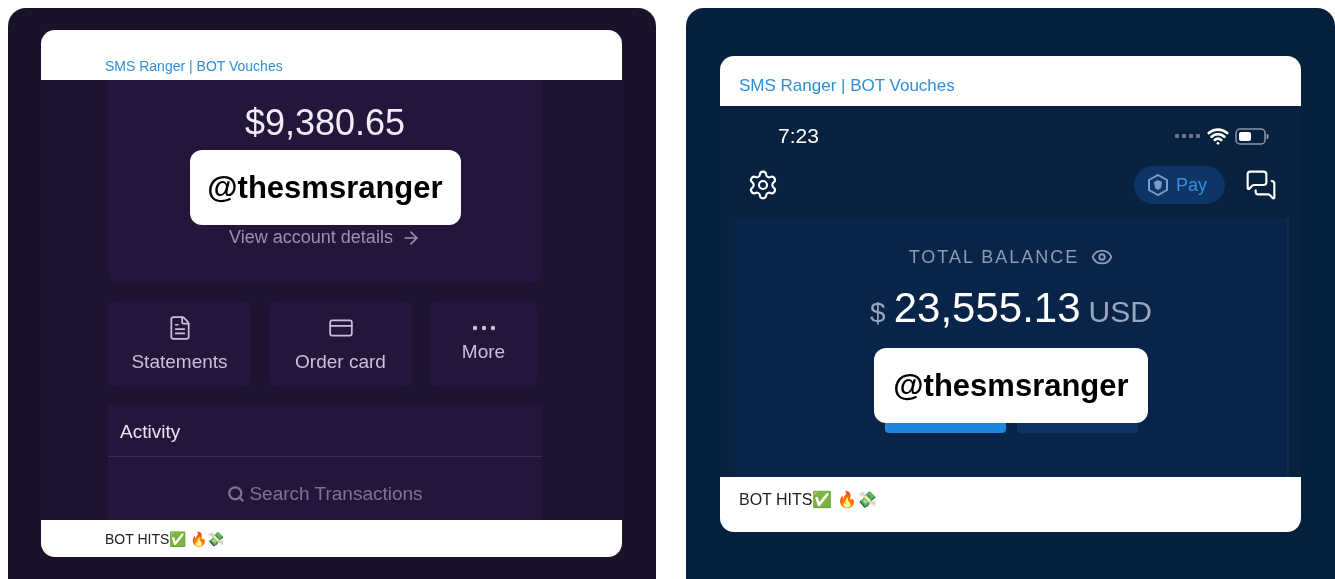 This screenshot has width=1335, height=579. What do you see at coordinates (763, 185) in the screenshot?
I see `settings-icon` at bounding box center [763, 185].